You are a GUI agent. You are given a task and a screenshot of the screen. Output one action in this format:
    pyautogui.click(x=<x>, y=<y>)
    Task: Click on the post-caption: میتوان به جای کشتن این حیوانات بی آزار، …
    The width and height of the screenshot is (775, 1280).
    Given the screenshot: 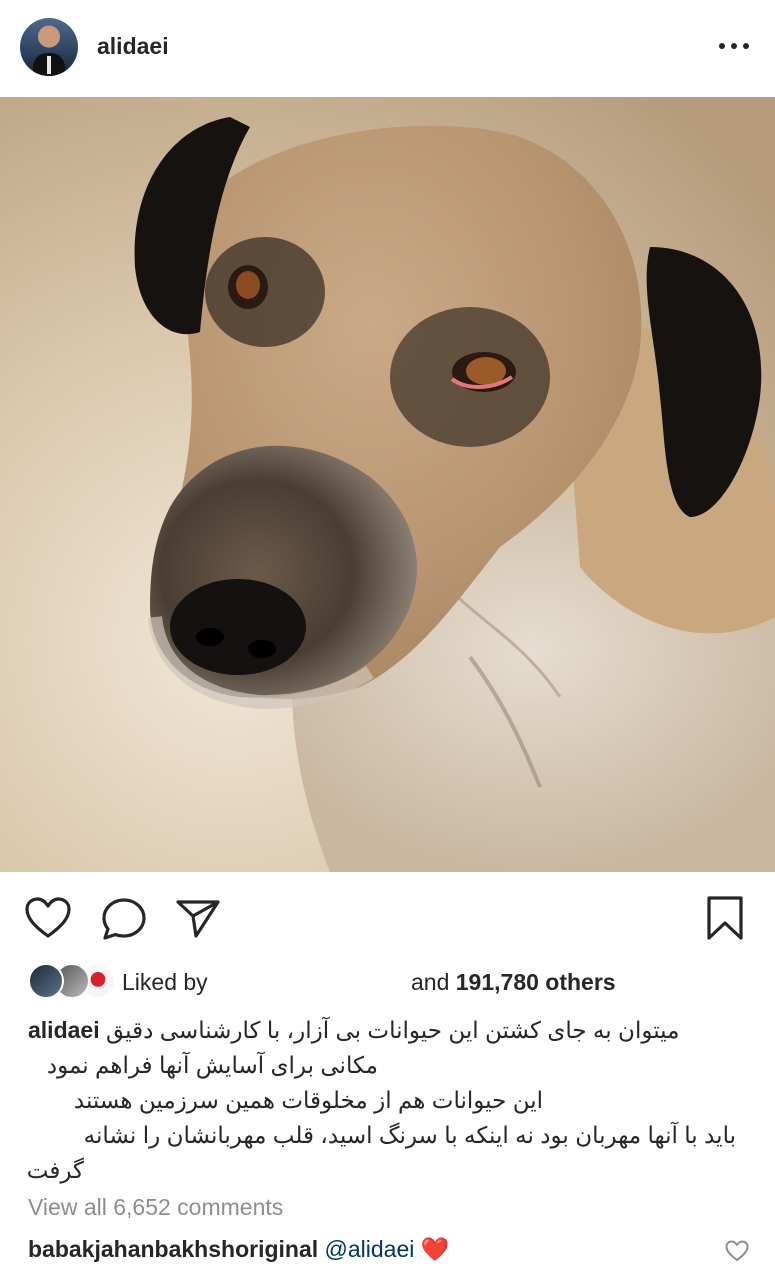 What is the action you would take?
    pyautogui.click(x=381, y=1100)
    